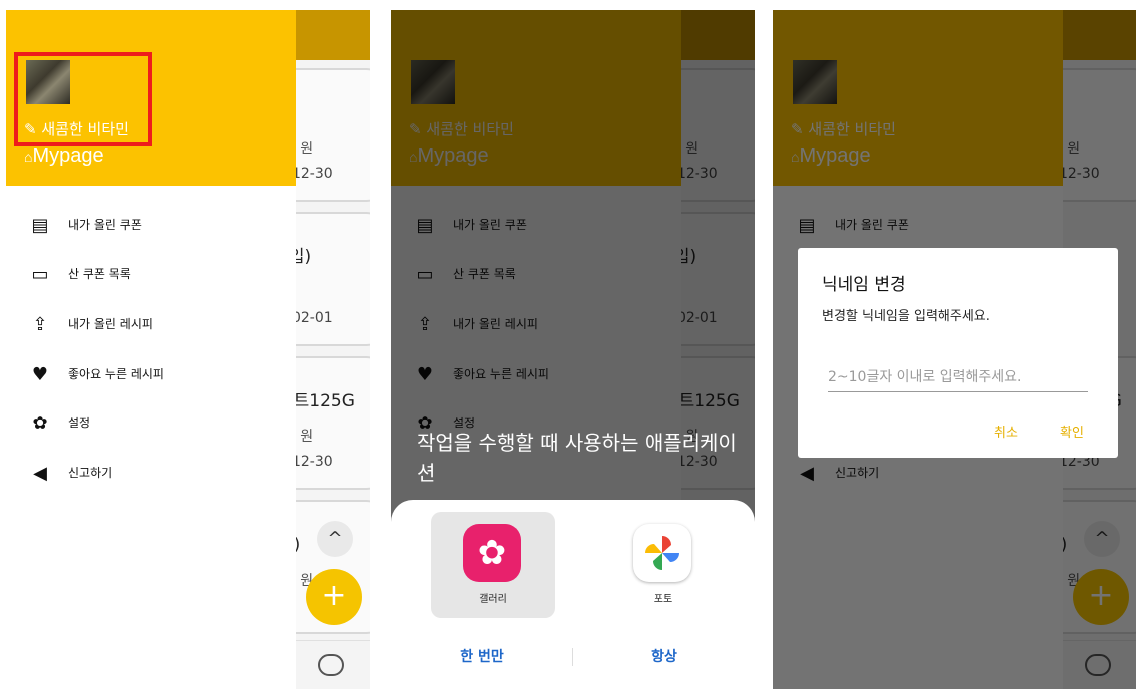 The width and height of the screenshot is (1136, 689). What do you see at coordinates (40, 225) in the screenshot?
I see `document-icon: ▤` at bounding box center [40, 225].